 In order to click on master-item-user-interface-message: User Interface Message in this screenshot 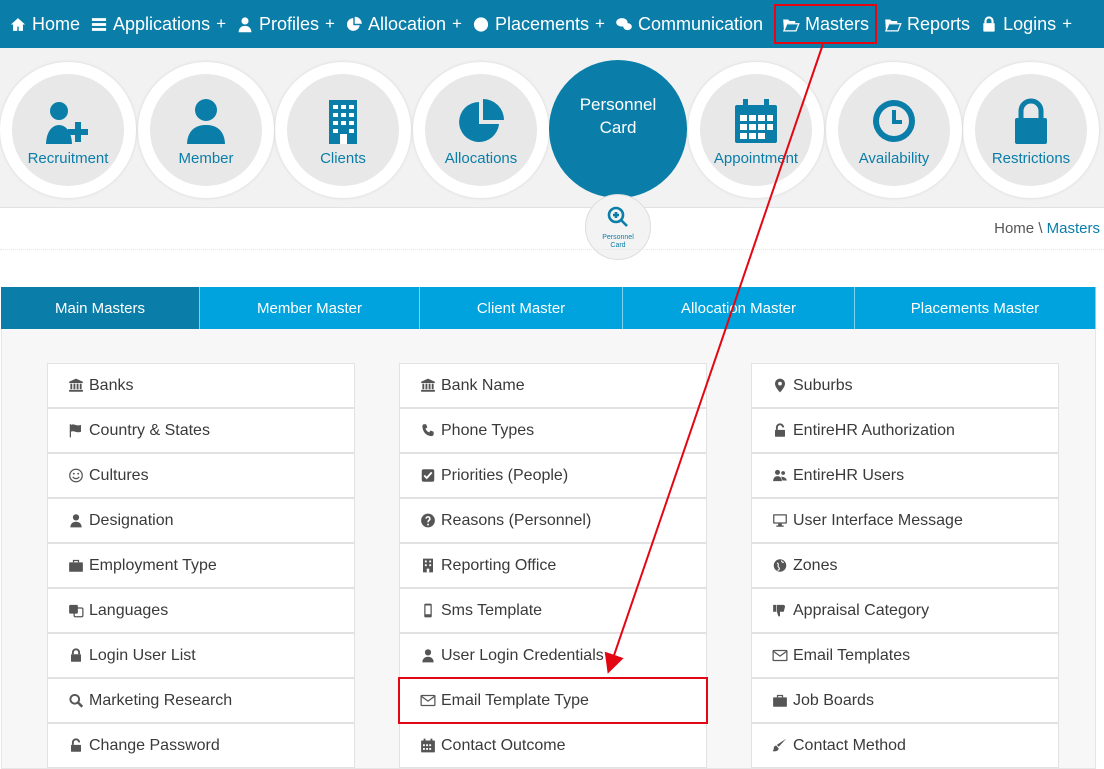, I will do `click(905, 520)`.